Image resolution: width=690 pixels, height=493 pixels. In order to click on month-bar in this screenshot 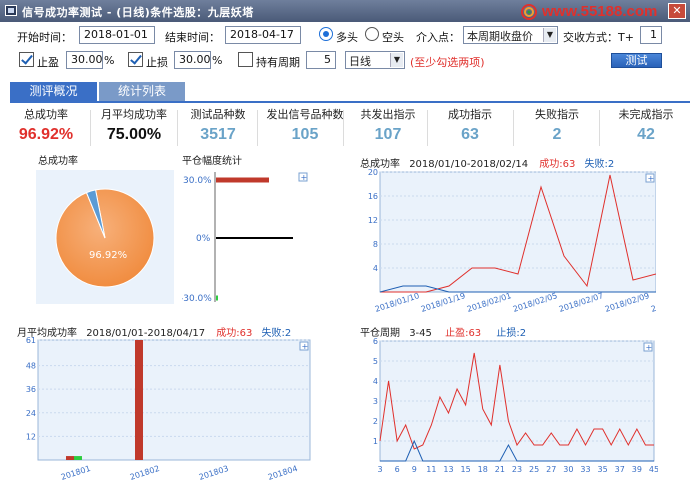, I will do `click(78, 458)`.